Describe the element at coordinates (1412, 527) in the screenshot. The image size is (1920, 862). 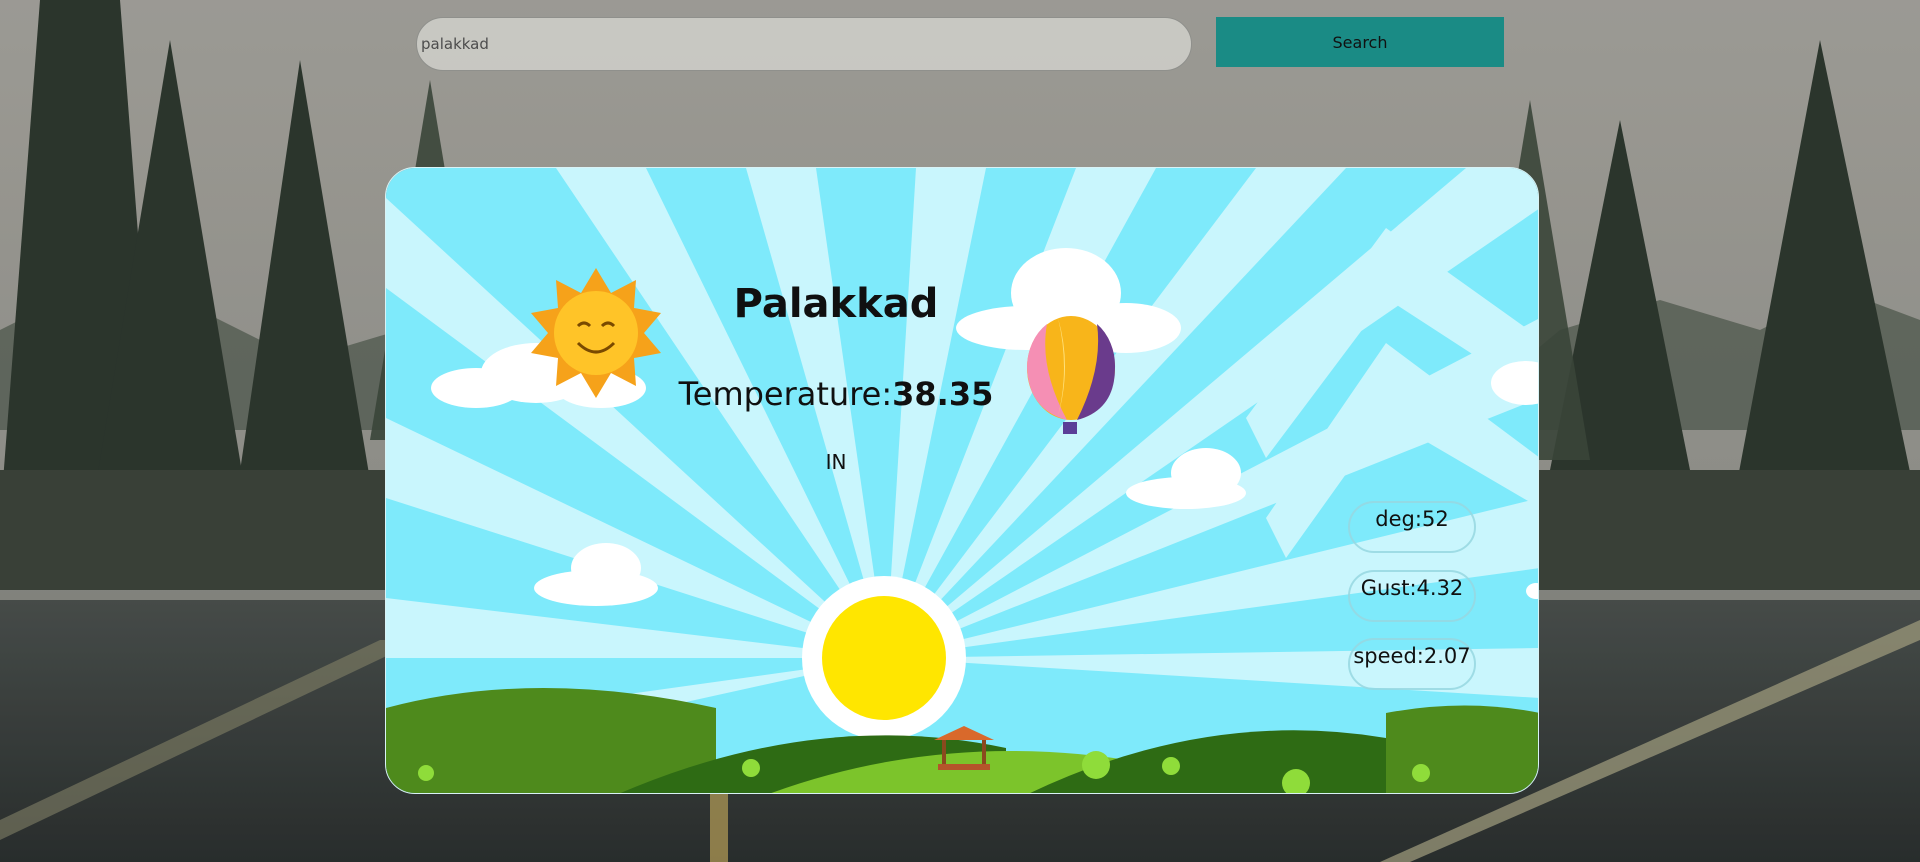
I see `wind-degree-badge: deg:52` at that location.